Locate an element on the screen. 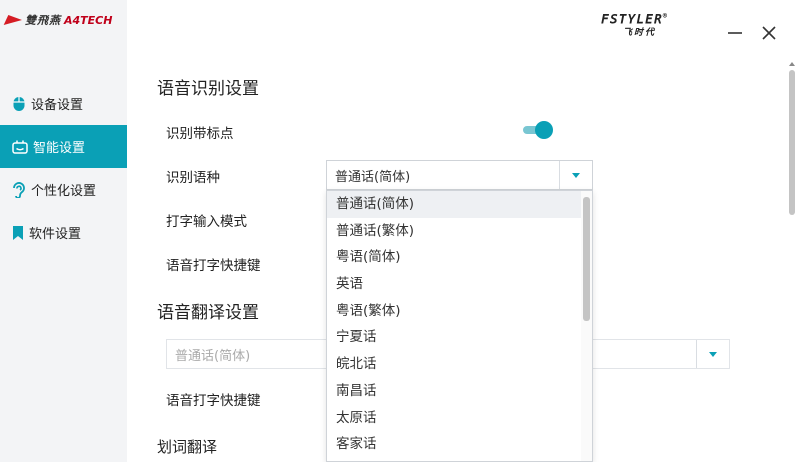 The height and width of the screenshot is (462, 800). sidebar-item-device: 设备设置 is located at coordinates (63, 103).